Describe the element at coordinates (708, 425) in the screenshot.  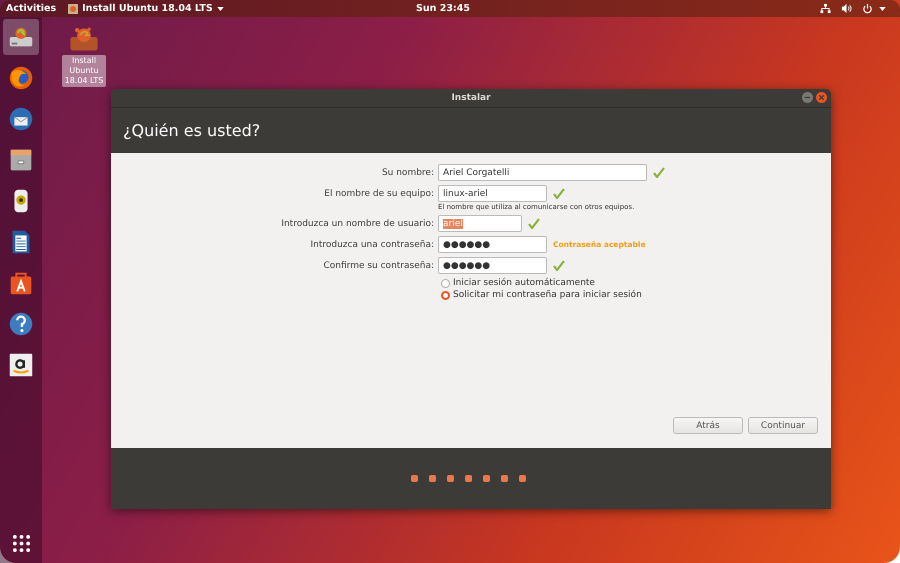
I see `back-button: Atrás` at that location.